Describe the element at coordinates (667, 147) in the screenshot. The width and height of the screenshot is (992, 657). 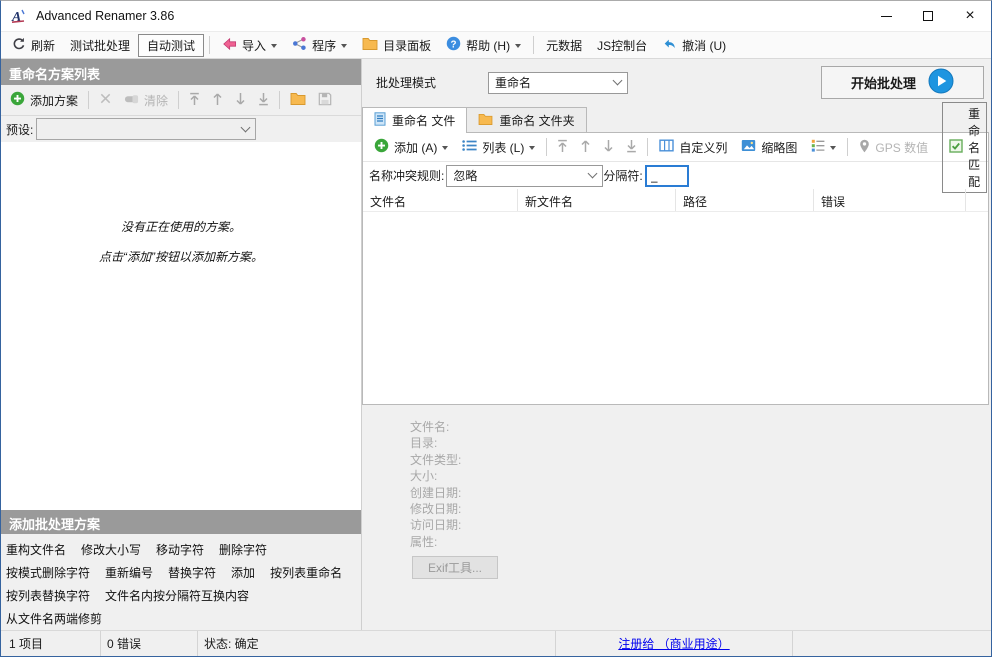
I see `columns-icon` at that location.